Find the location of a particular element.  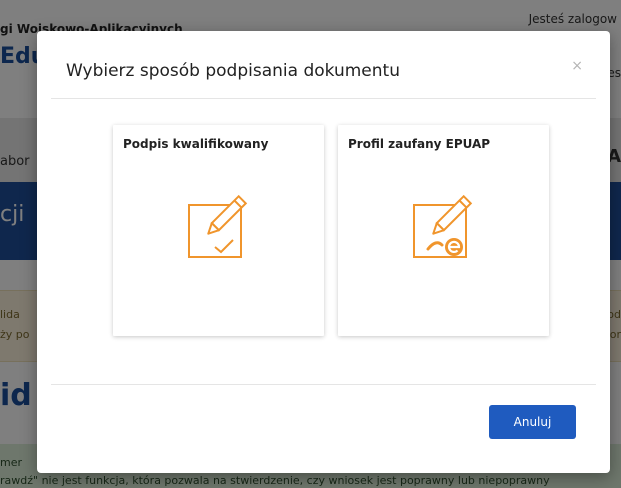

qualified-signature-option: Podpis kwalifikowany is located at coordinates (218, 230).